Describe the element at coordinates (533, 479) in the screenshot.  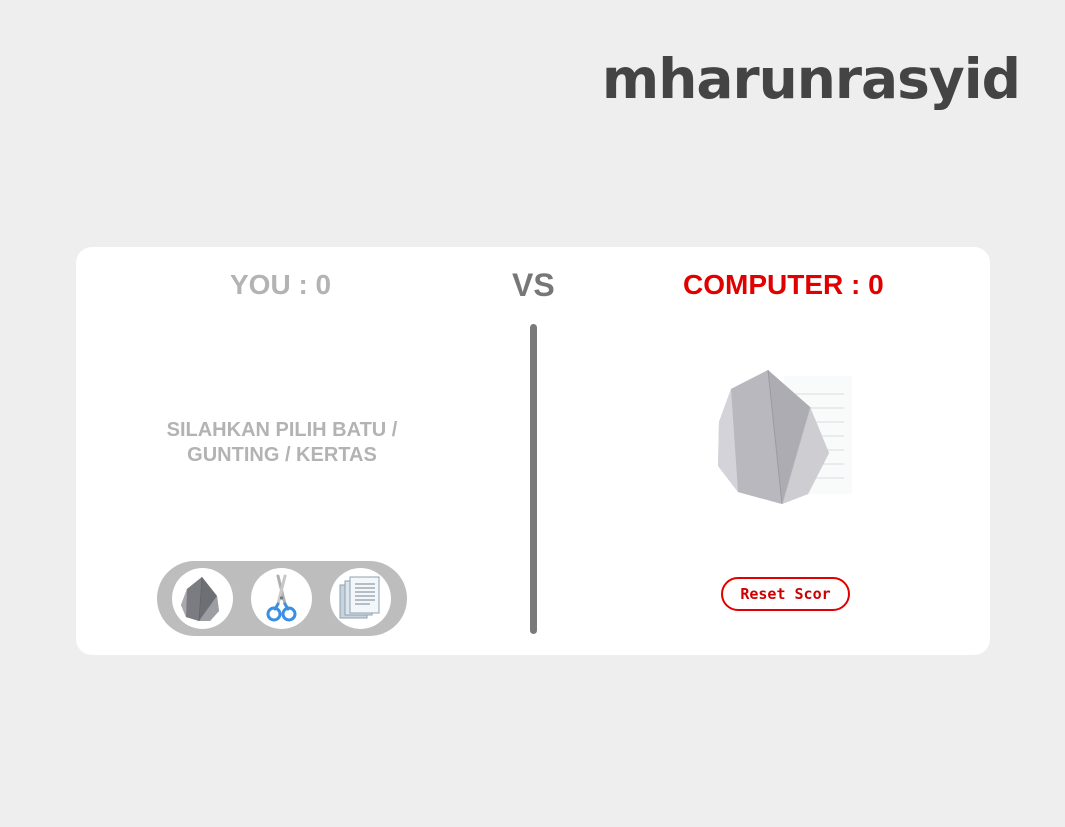
I see `center-divider` at that location.